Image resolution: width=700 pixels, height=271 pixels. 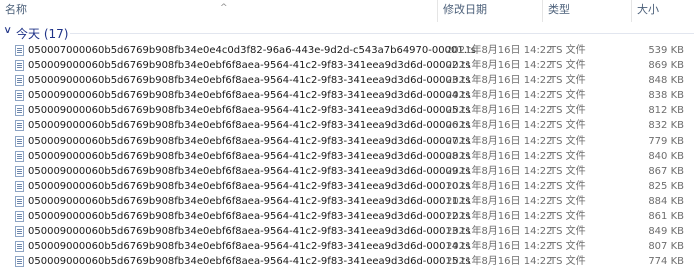 What do you see at coordinates (7, 30) in the screenshot?
I see `chevron-down-icon: ∨` at bounding box center [7, 30].